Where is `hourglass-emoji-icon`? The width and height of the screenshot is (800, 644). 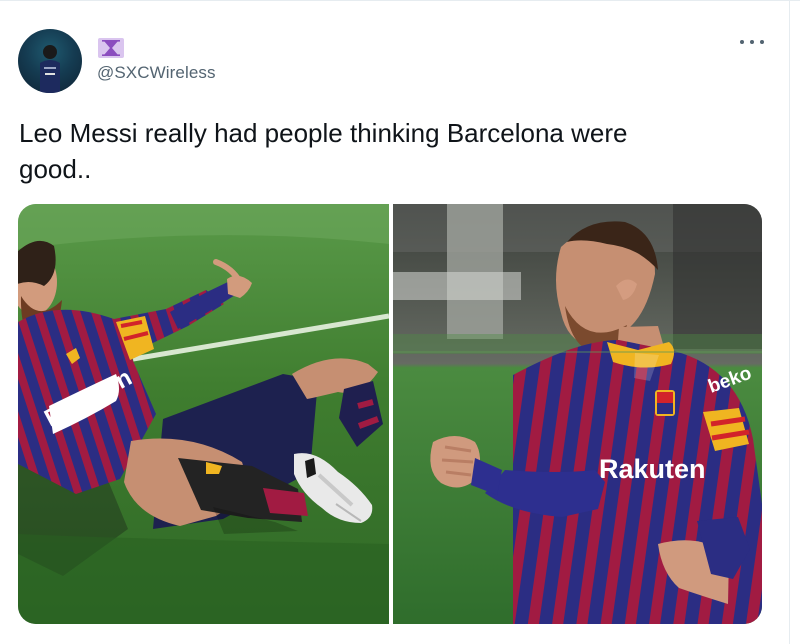 hourglass-emoji-icon is located at coordinates (111, 48).